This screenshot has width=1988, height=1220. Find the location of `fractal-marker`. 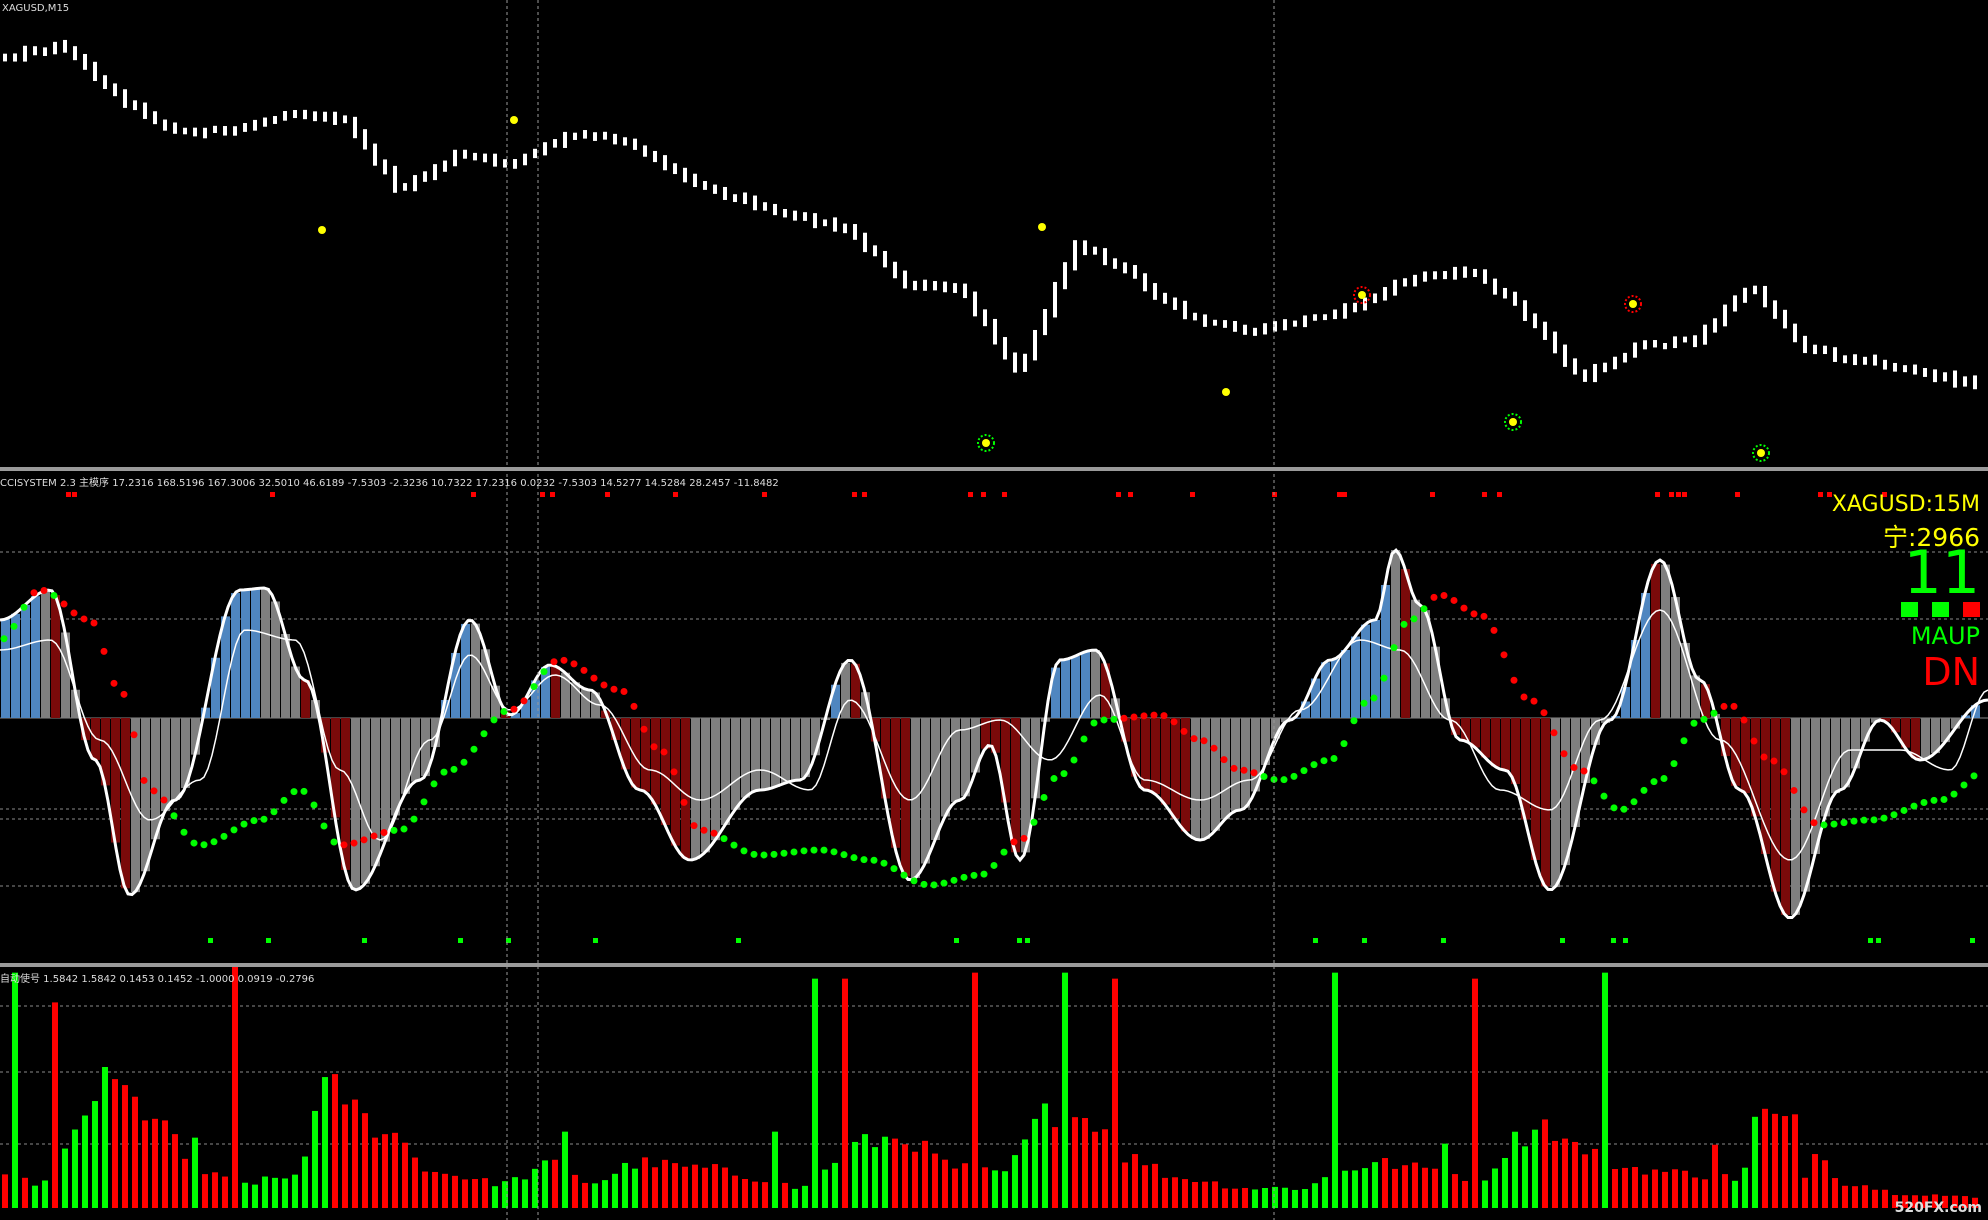

fractal-marker is located at coordinates (322, 230).